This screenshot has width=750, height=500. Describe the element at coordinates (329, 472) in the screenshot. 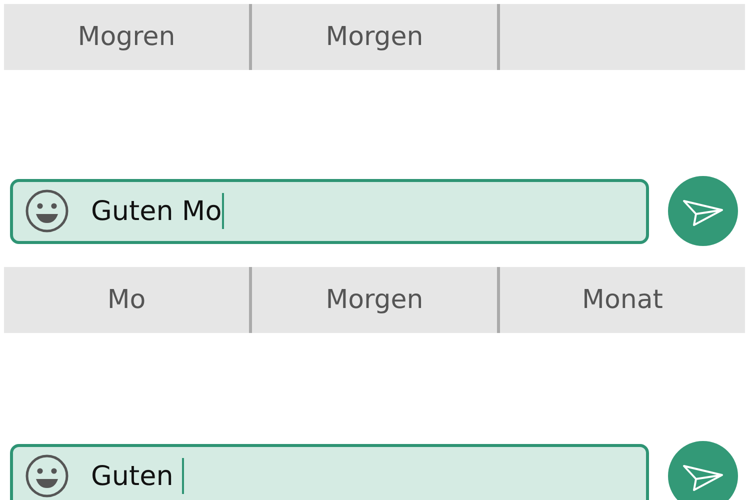

I see `message-field: Guten` at that location.